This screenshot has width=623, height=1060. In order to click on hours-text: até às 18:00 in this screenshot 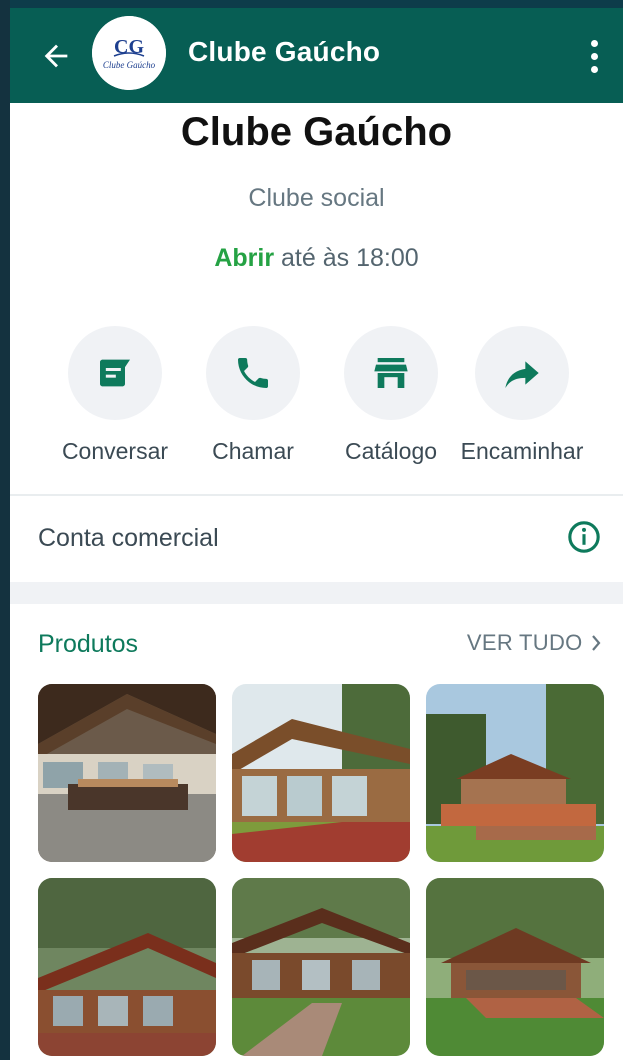, I will do `click(346, 258)`.